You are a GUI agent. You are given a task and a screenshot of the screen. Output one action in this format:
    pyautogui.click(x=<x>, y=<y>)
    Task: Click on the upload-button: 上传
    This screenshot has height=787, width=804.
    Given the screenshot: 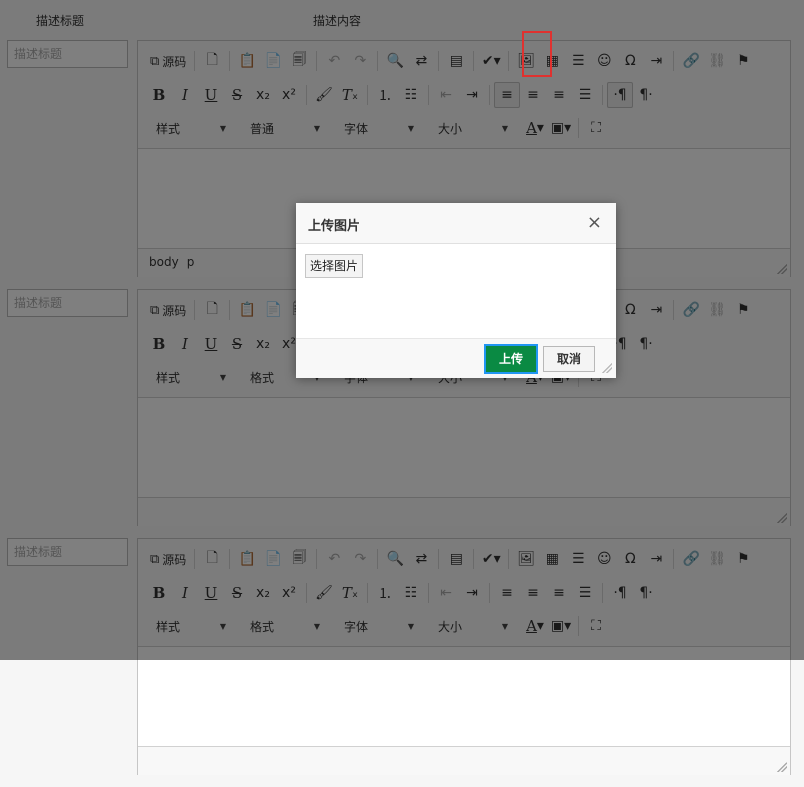 What is the action you would take?
    pyautogui.click(x=511, y=359)
    